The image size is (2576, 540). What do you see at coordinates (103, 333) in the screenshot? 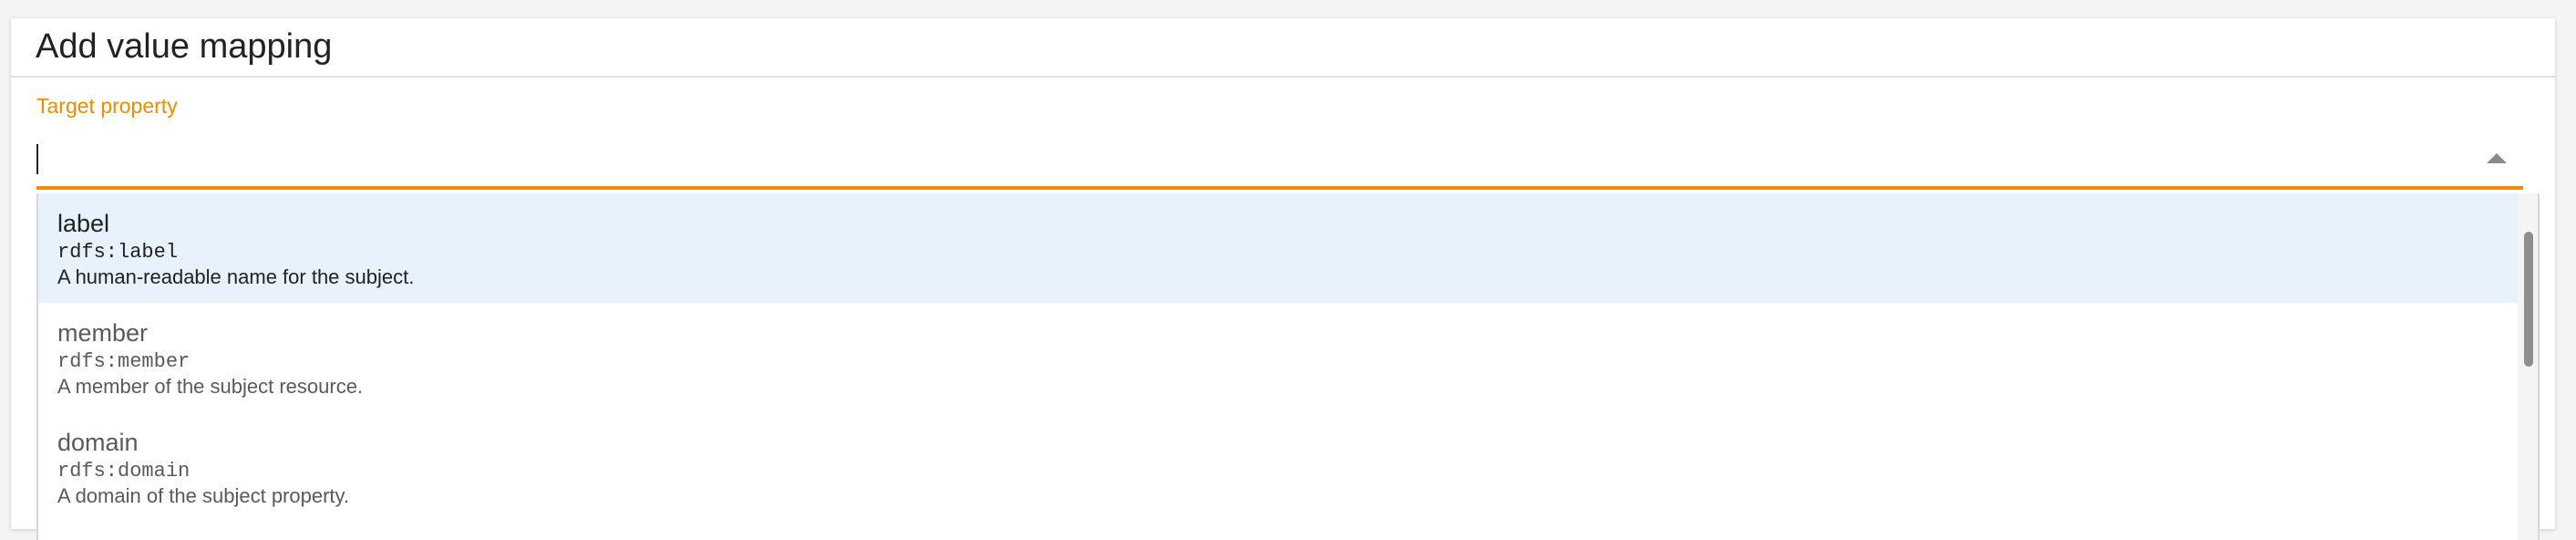
I see `option-title: member` at bounding box center [103, 333].